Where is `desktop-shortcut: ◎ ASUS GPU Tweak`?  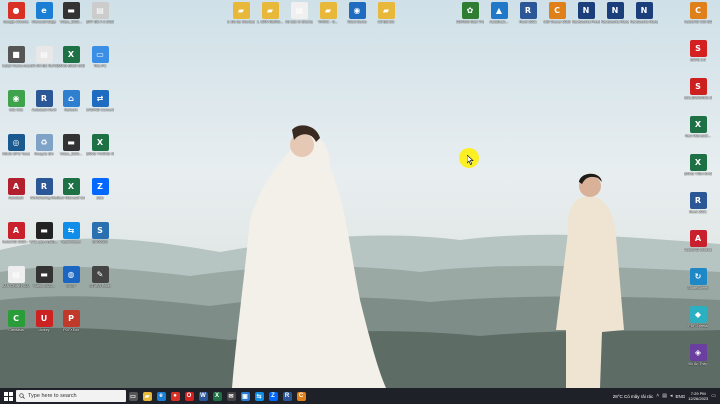 desktop-shortcut: ◎ ASUS GPU Tweak is located at coordinates (16, 145).